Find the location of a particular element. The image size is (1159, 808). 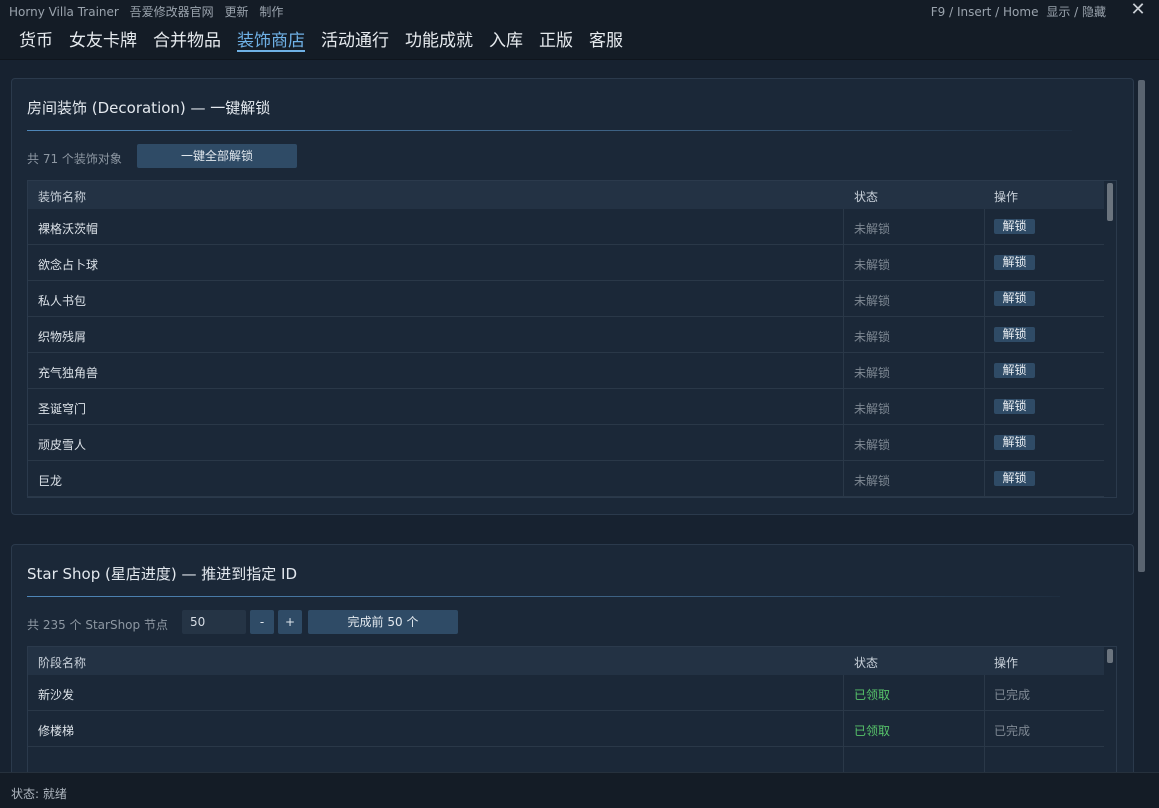

stage-status: 已领取 is located at coordinates (872, 695).